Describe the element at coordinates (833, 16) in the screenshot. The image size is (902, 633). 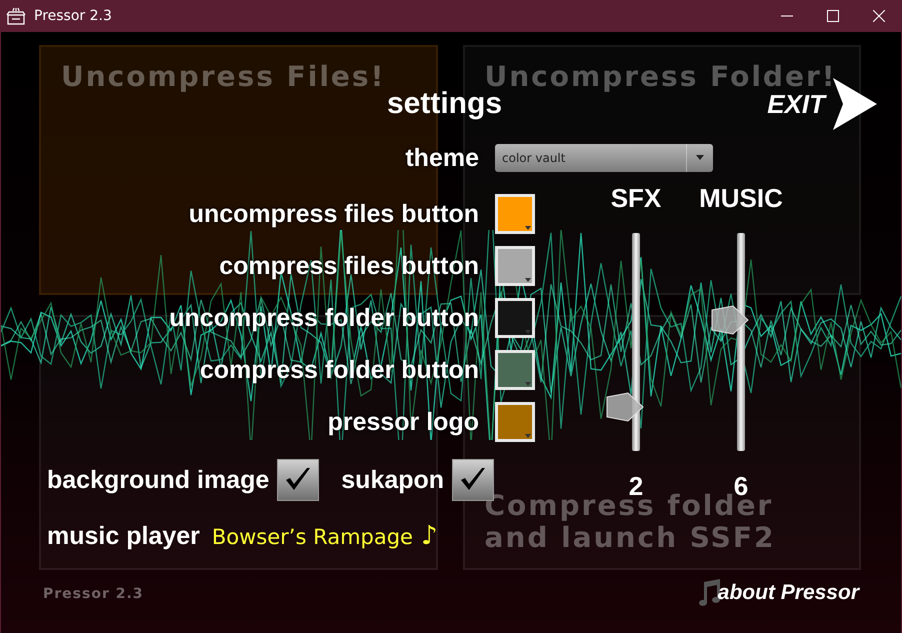
I see `maximize-icon` at that location.